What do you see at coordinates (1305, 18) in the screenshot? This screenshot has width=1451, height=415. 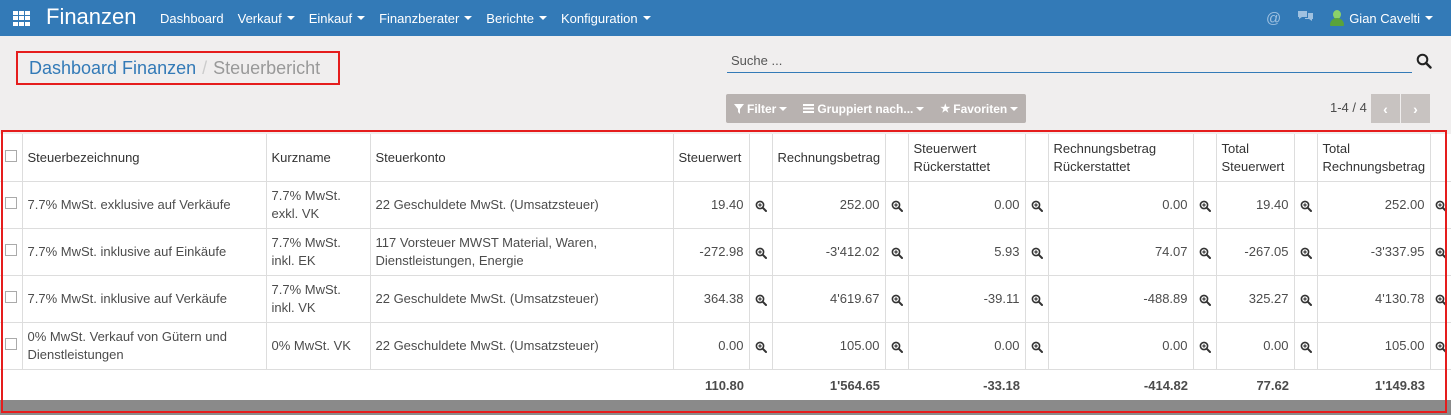 I see `chat-bubbles-icon` at bounding box center [1305, 18].